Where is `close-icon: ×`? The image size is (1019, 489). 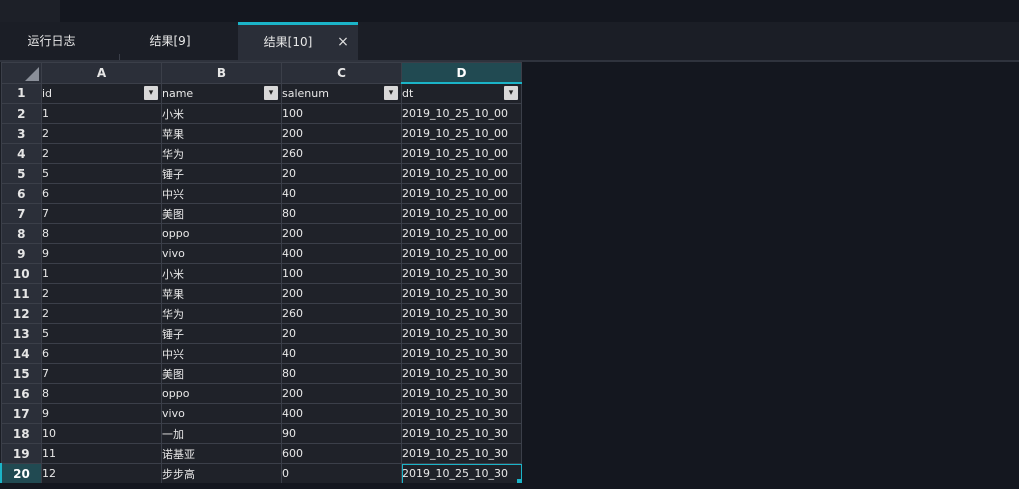 close-icon: × is located at coordinates (343, 42).